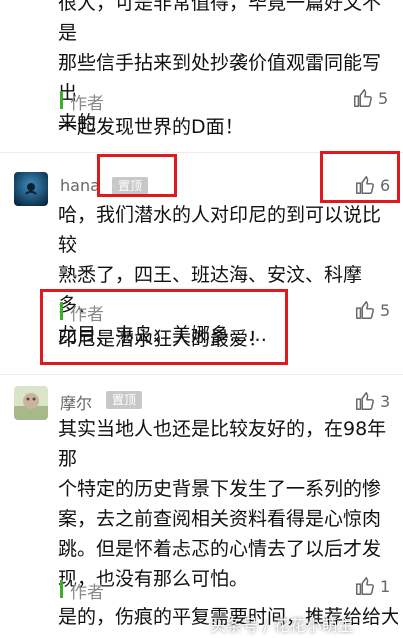 The height and width of the screenshot is (638, 403). What do you see at coordinates (385, 586) in the screenshot?
I see `like-count: 1` at bounding box center [385, 586].